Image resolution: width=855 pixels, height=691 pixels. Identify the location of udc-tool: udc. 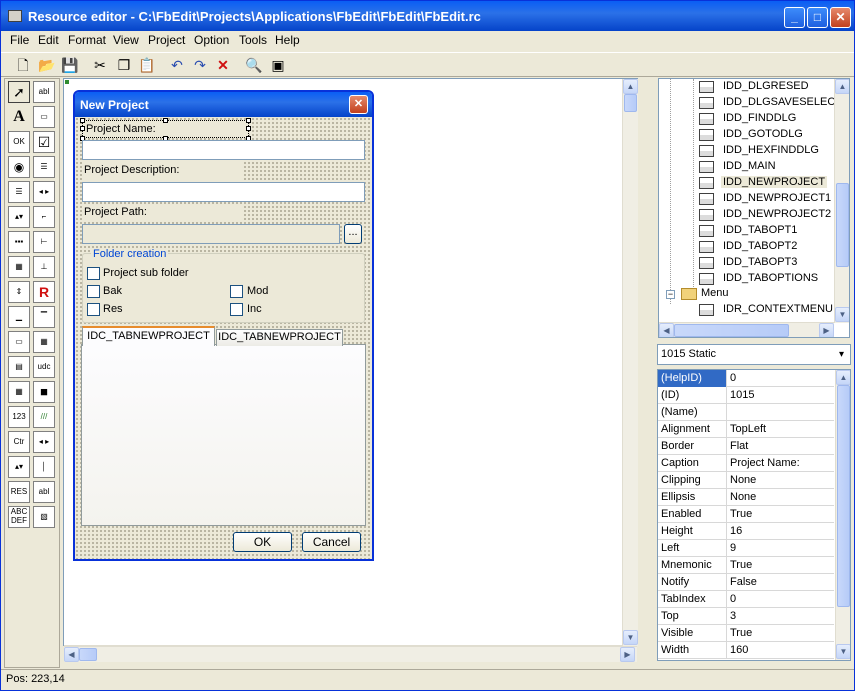
(44, 367).